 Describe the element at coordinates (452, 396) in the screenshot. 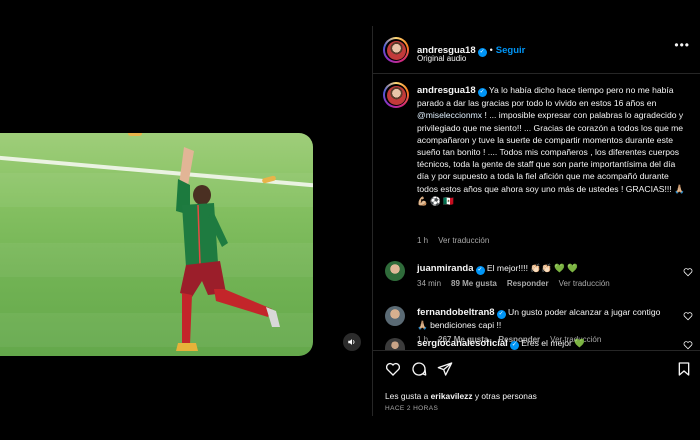

I see `likes-user: erikavilezz` at that location.